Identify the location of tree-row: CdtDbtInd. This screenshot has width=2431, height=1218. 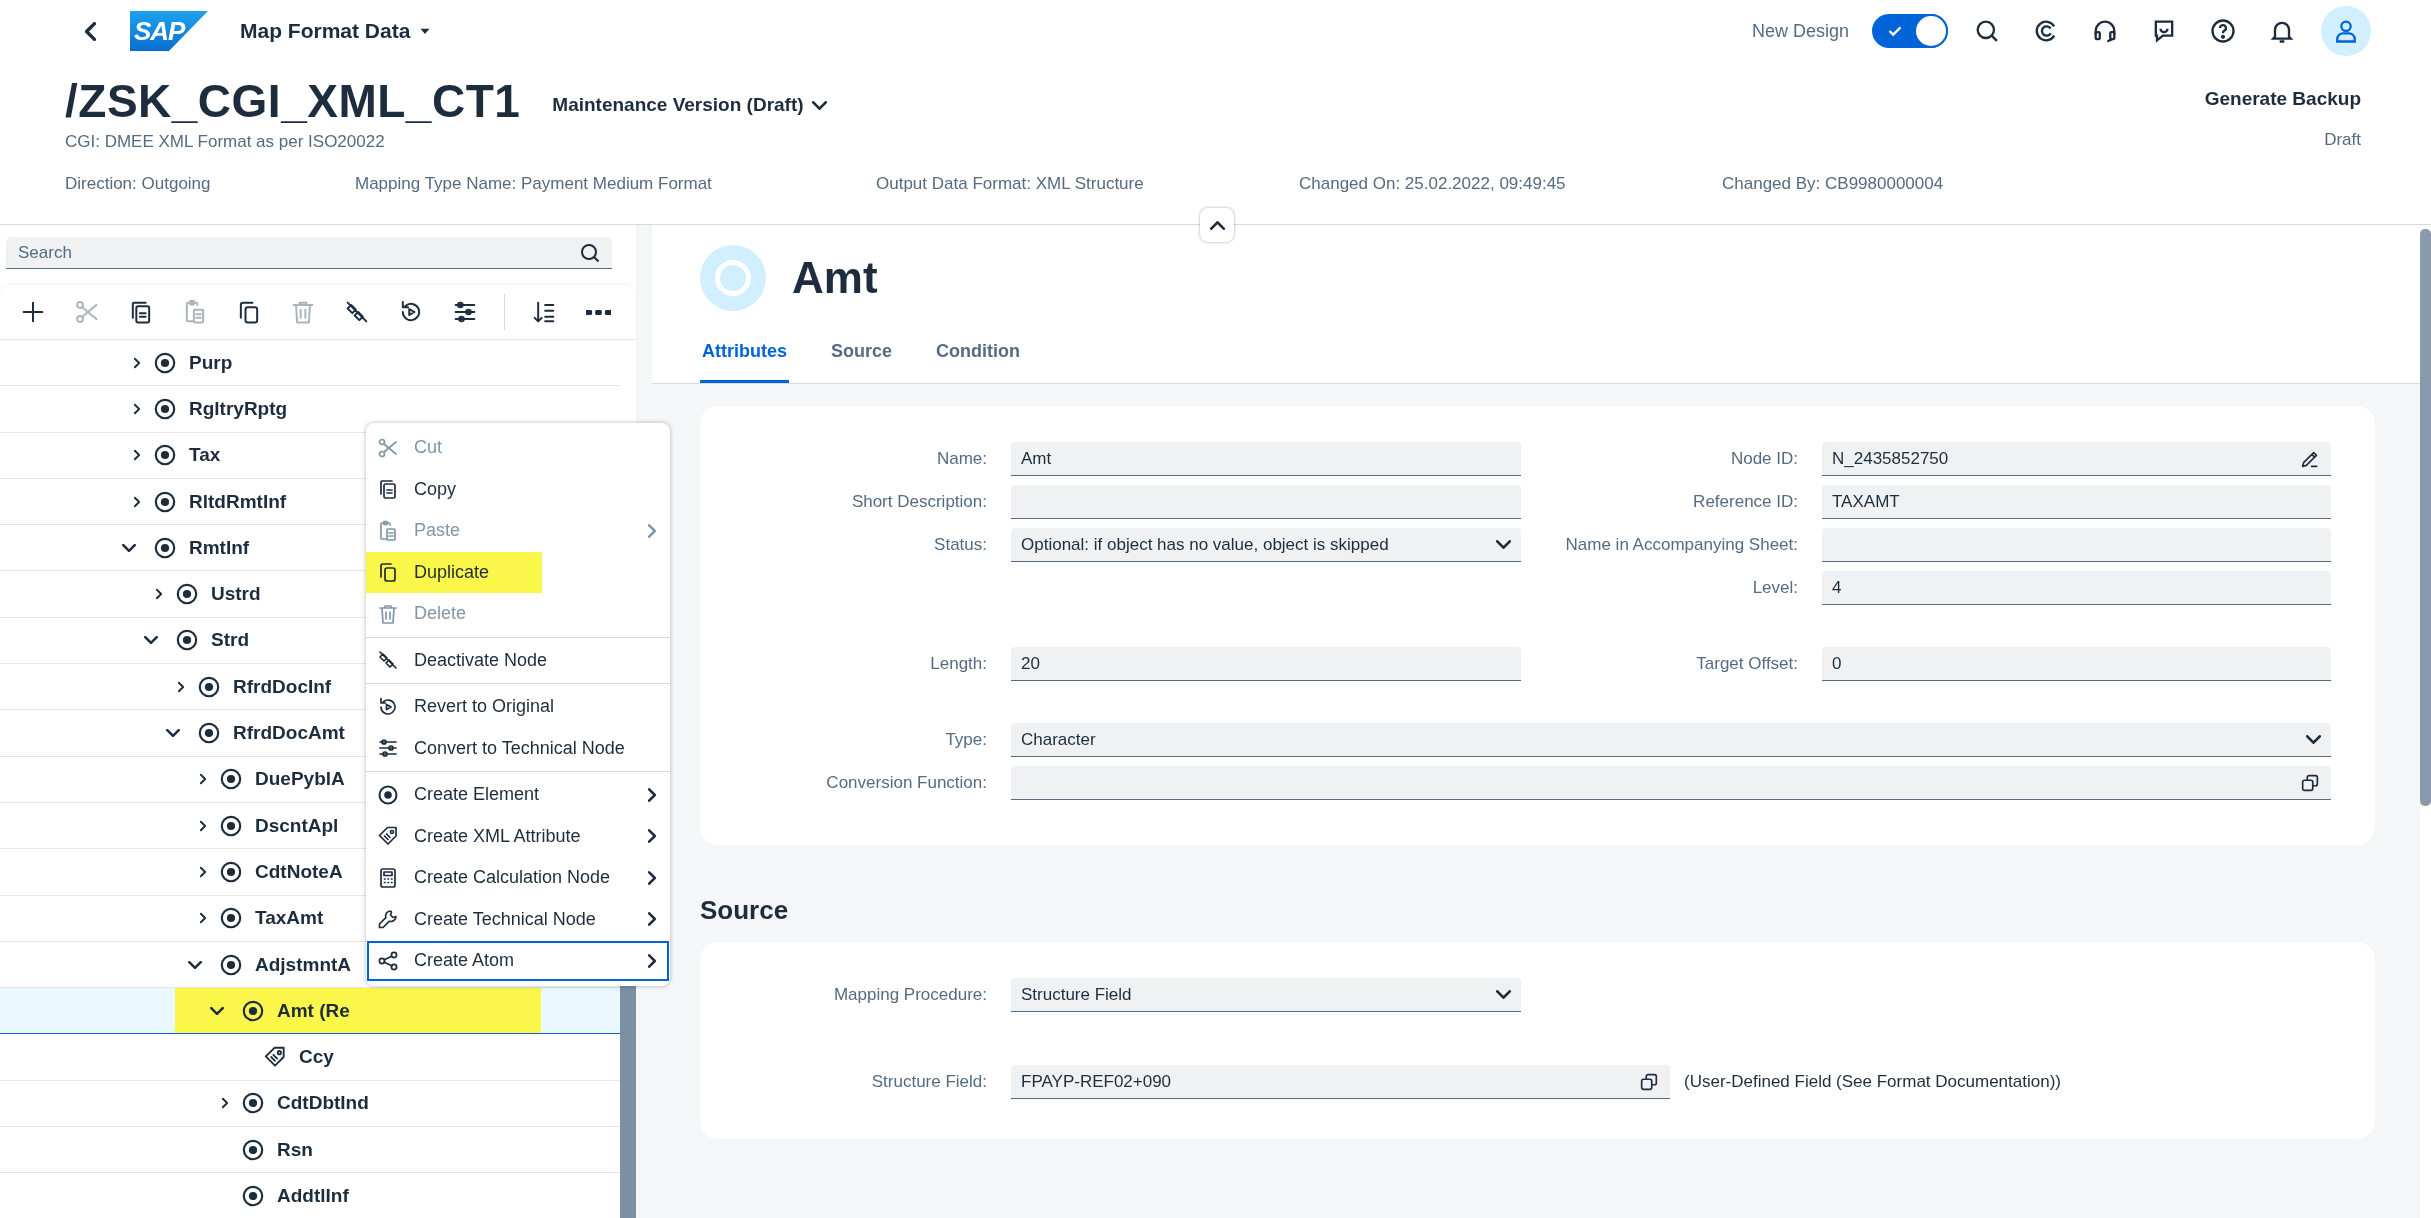
(310, 1104).